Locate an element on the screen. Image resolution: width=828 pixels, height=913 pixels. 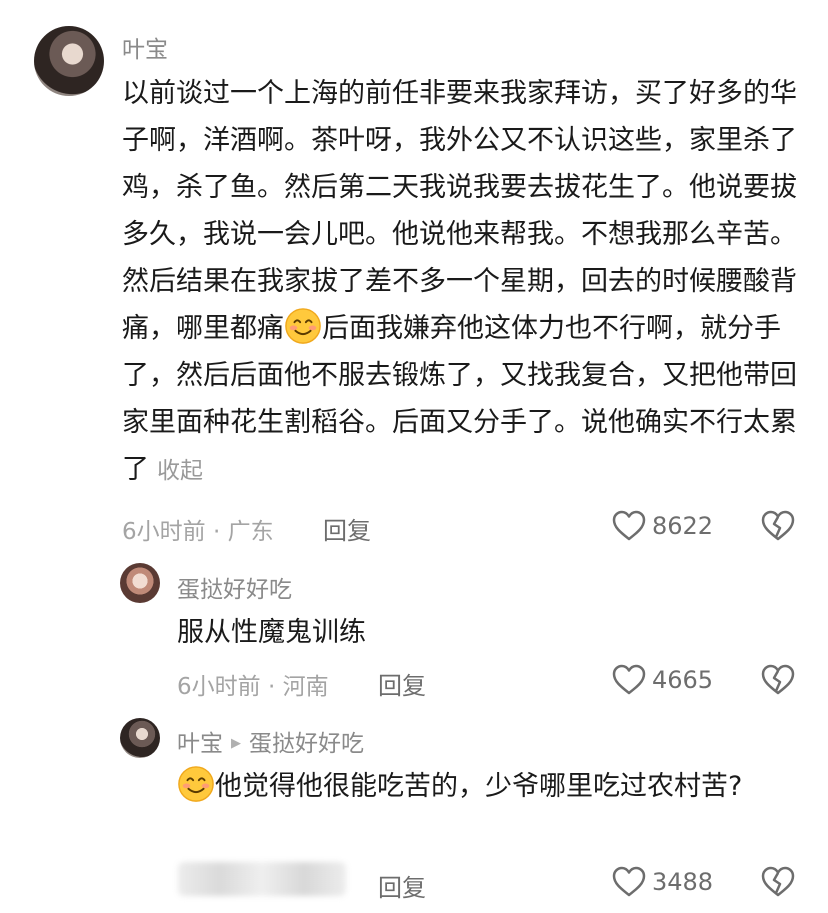
blurred-meta is located at coordinates (262, 879).